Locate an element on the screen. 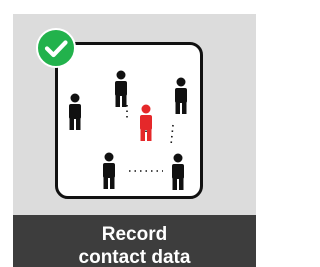  tile-label-line-1: Record is located at coordinates (134, 234).